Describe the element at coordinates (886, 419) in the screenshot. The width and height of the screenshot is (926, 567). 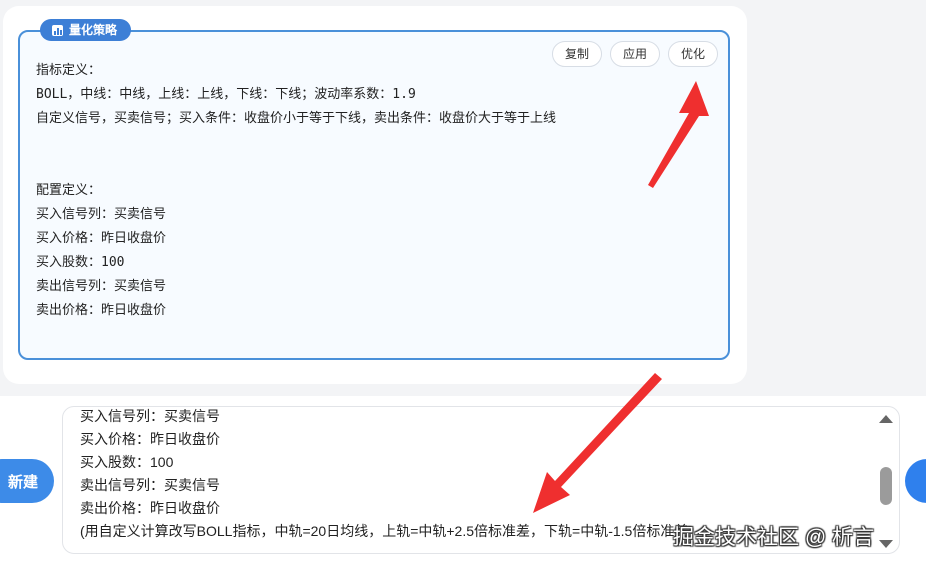
I see `scroll-up-icon` at that location.